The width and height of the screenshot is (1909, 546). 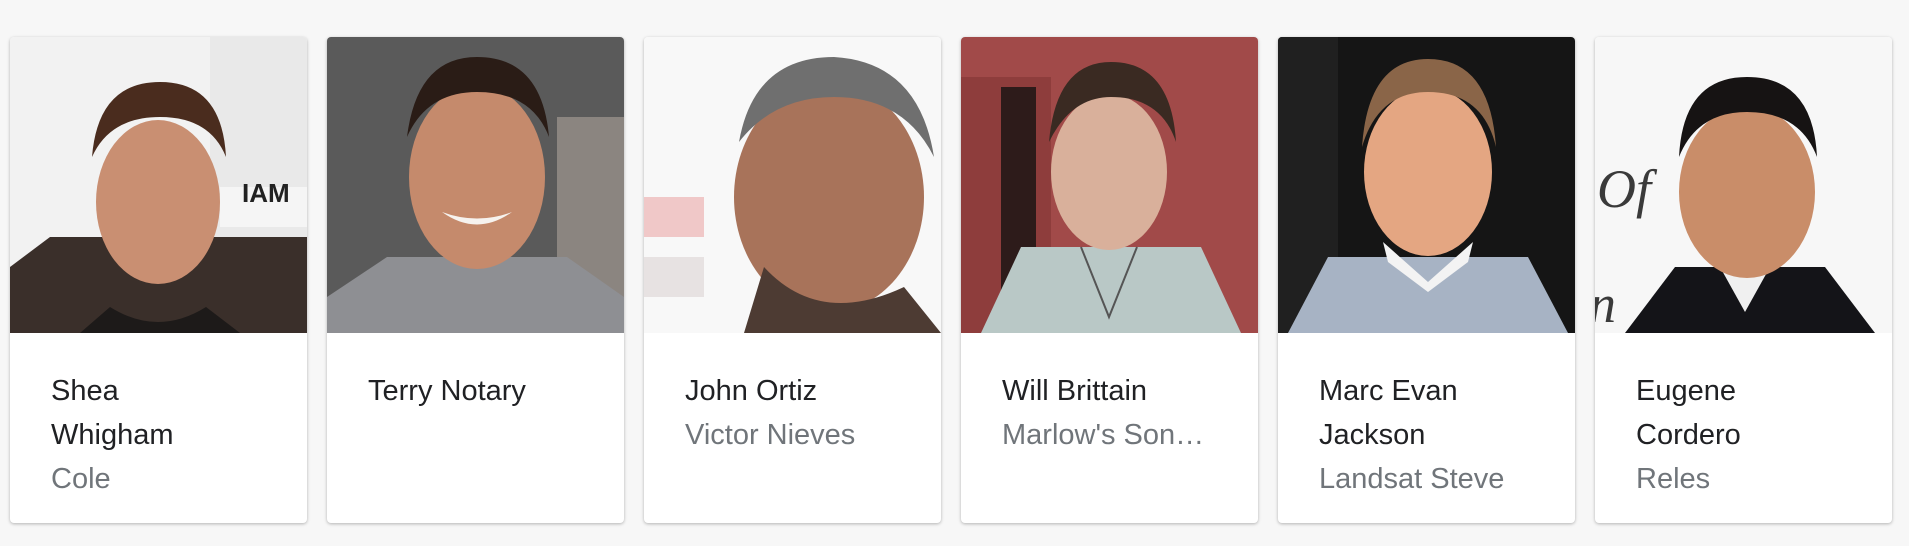 What do you see at coordinates (1751, 391) in the screenshot?
I see `actor-name: Eugene` at bounding box center [1751, 391].